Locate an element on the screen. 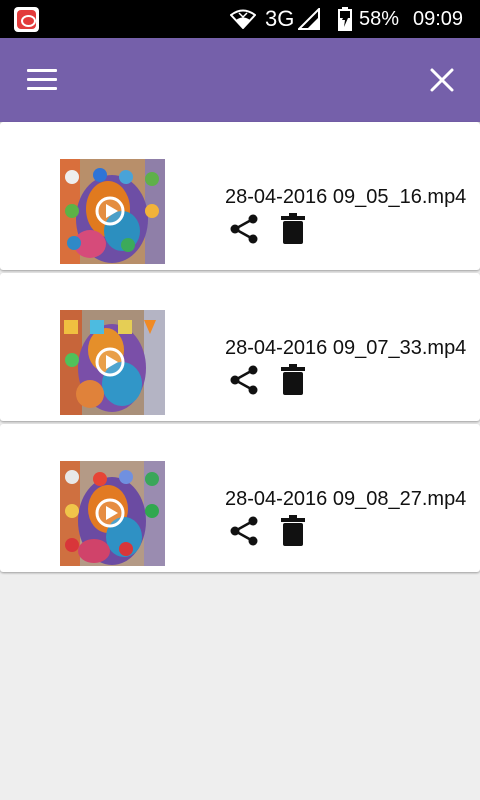 Image resolution: width=480 pixels, height=800 pixels. clock: 09:09 is located at coordinates (438, 19).